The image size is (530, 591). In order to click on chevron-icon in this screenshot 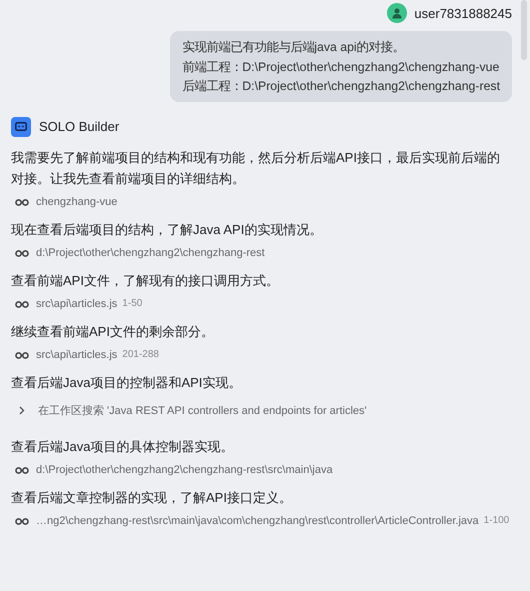, I will do `click(22, 410)`.